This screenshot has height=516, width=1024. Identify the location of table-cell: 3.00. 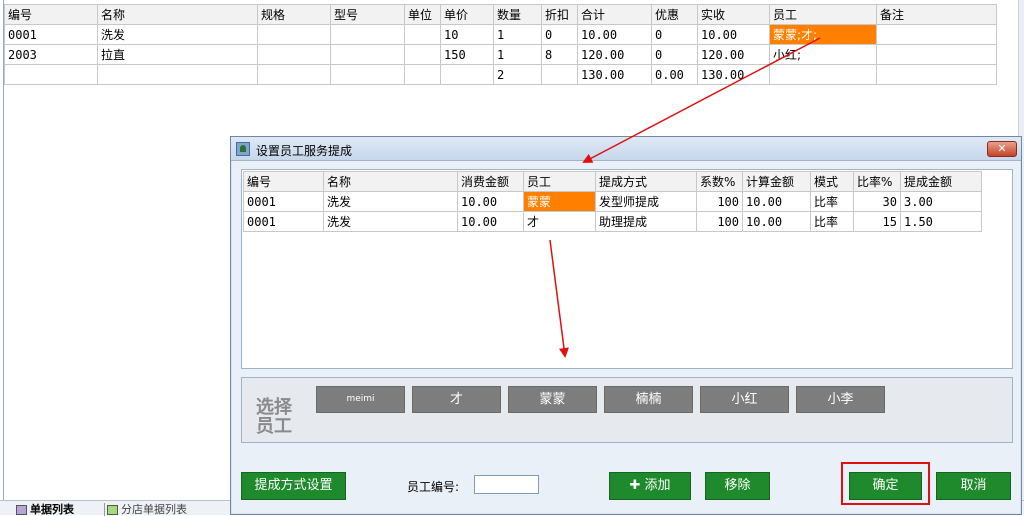
(941, 201).